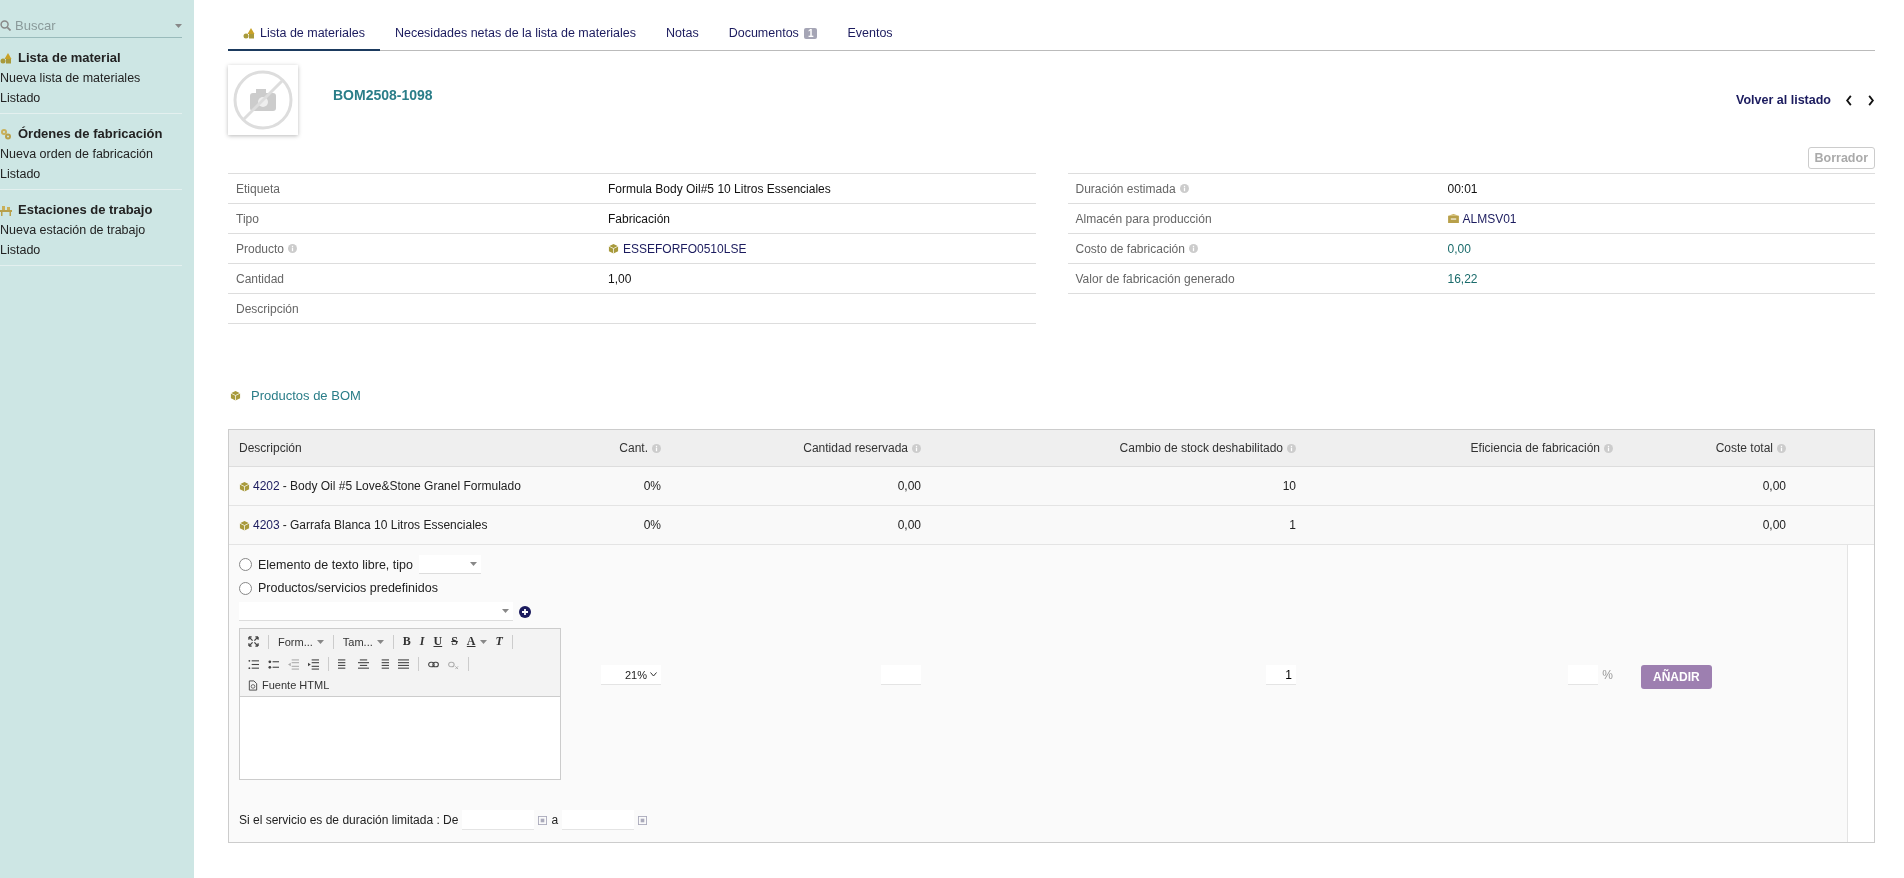 The height and width of the screenshot is (878, 1904). What do you see at coordinates (306, 395) in the screenshot?
I see `section-title: Productos de BOM` at bounding box center [306, 395].